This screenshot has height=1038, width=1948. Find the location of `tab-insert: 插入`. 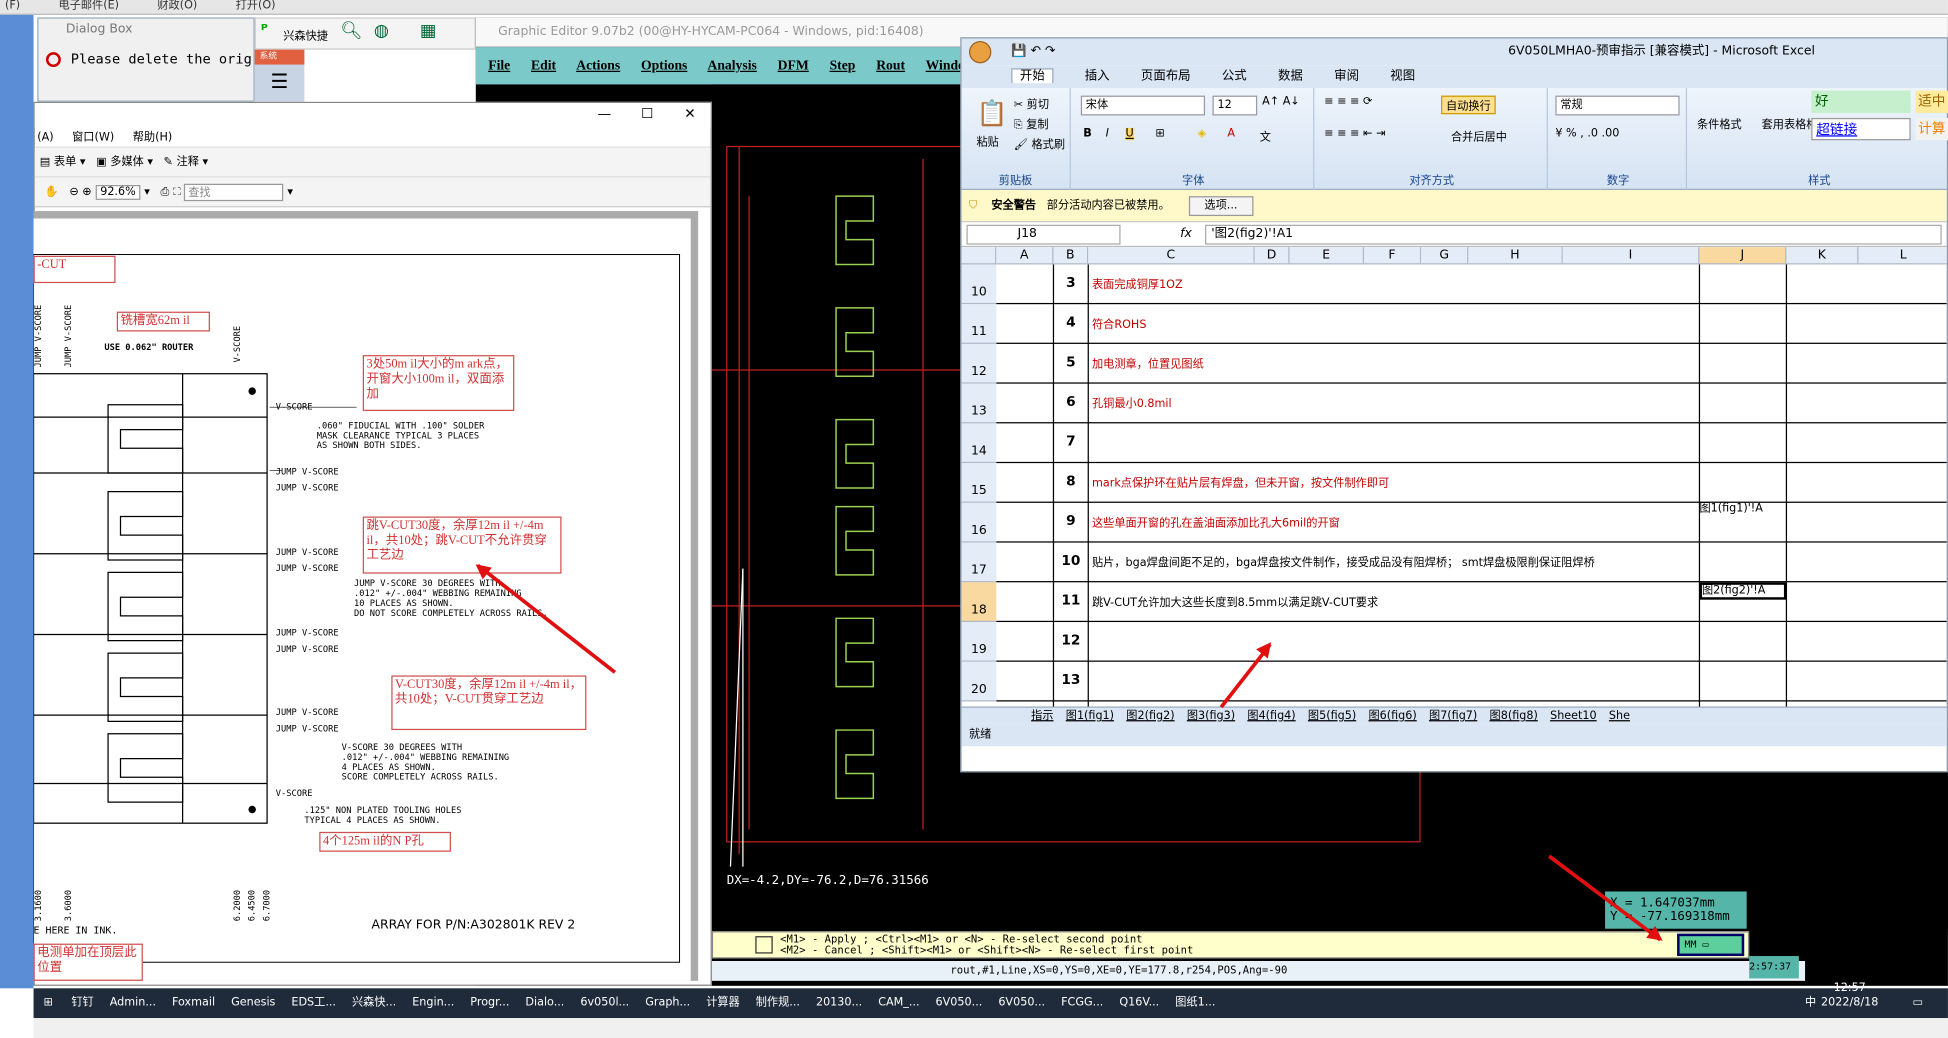

tab-insert: 插入 is located at coordinates (1097, 77).